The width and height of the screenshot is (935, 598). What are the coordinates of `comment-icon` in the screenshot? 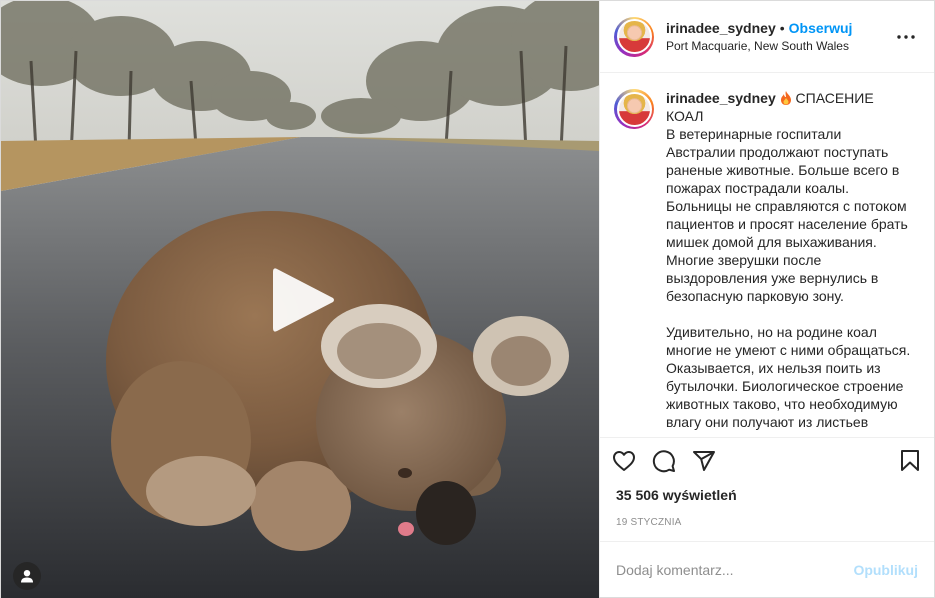 It's located at (663, 460).